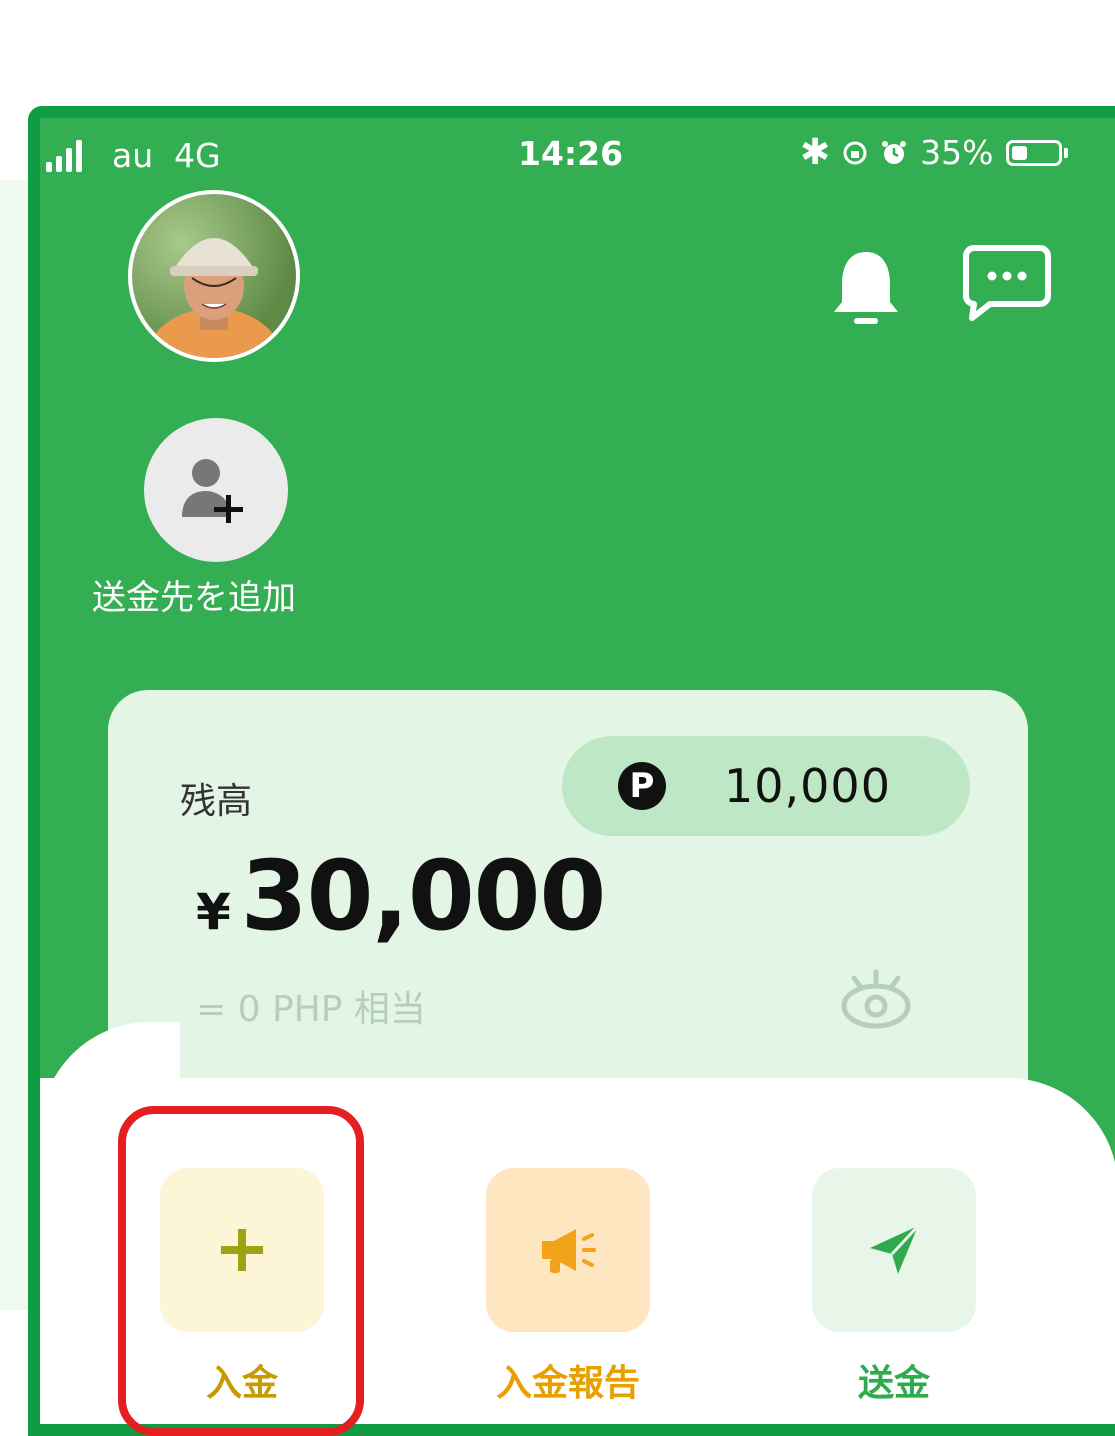 The width and height of the screenshot is (1115, 1436). I want to click on currency-symbol: ¥, so click(213, 912).